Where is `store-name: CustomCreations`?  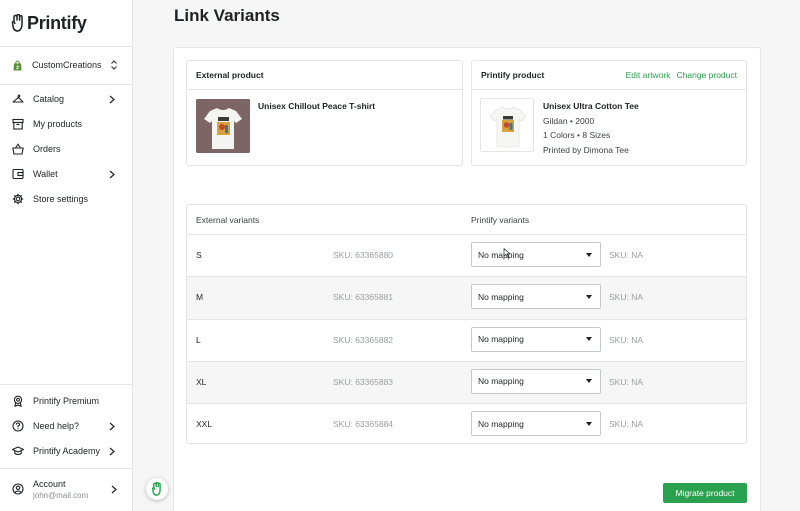 store-name: CustomCreations is located at coordinates (67, 65).